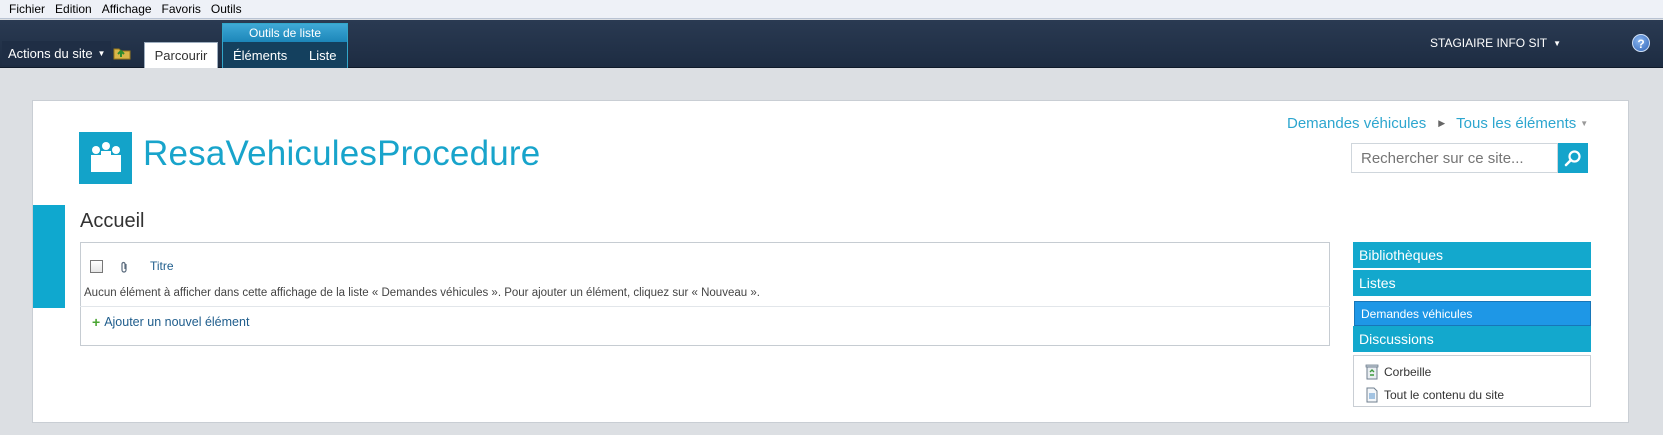 Image resolution: width=1663 pixels, height=435 pixels. I want to click on tab-list: Liste, so click(322, 55).